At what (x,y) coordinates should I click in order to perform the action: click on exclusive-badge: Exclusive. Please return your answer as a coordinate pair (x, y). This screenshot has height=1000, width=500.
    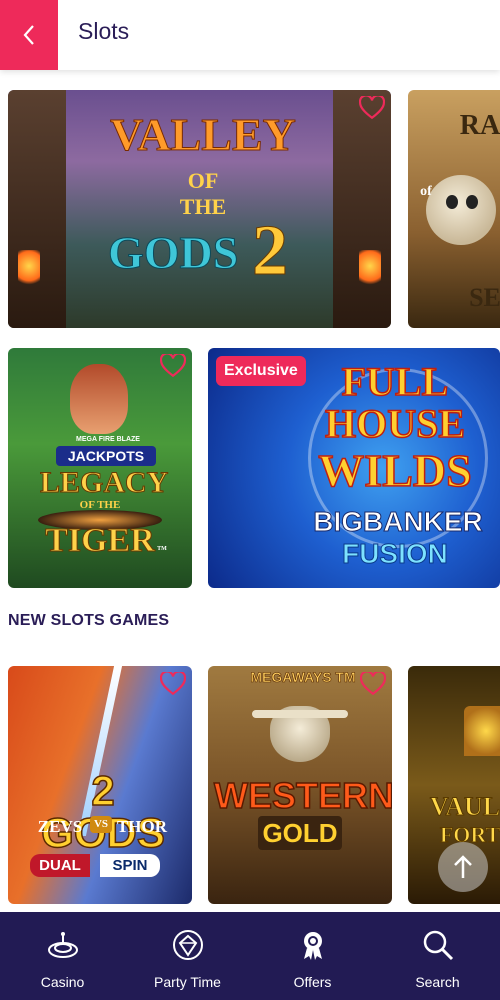
    Looking at the image, I should click on (261, 371).